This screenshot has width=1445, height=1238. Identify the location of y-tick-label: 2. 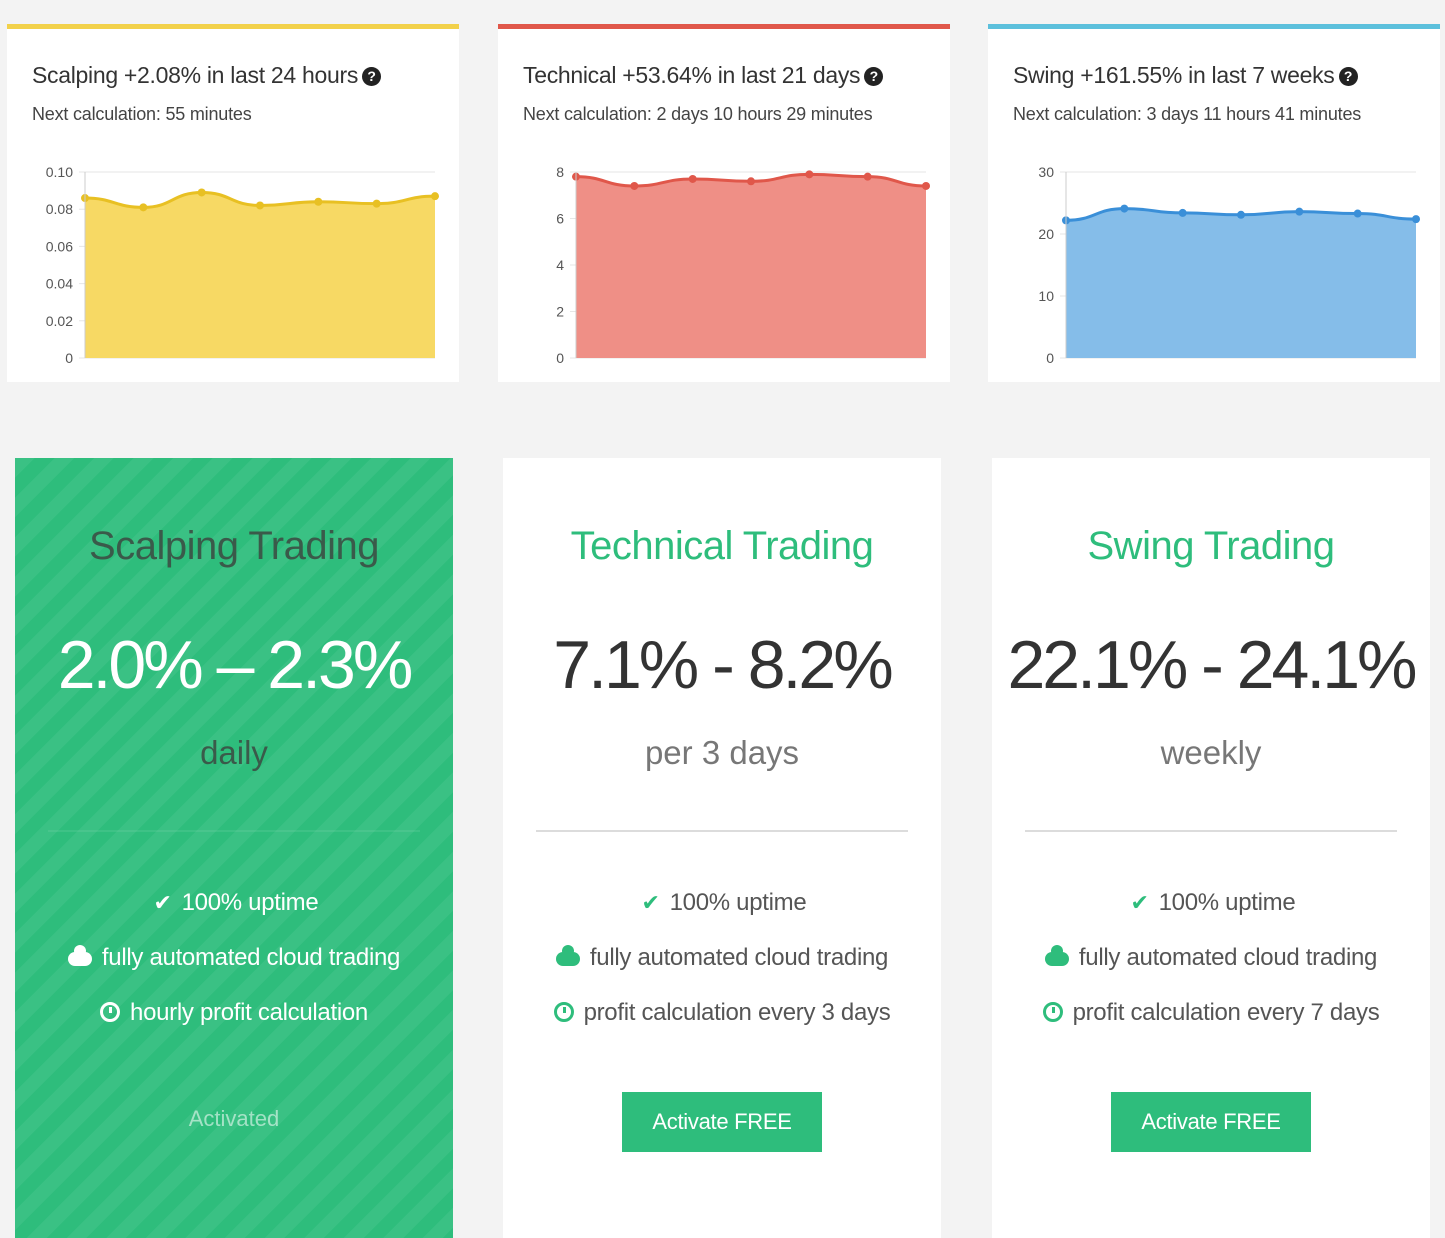
(560, 312).